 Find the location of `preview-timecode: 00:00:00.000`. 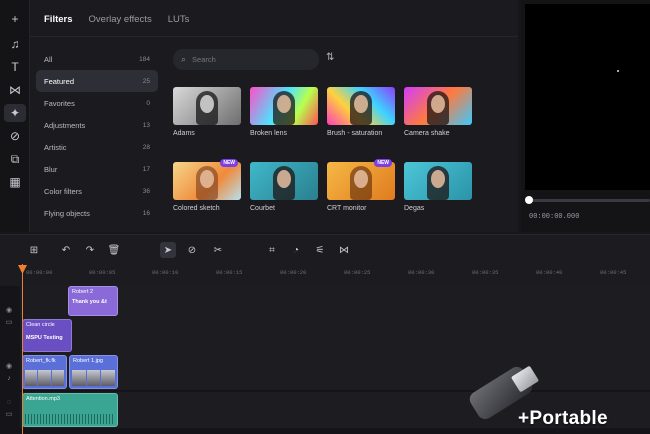

preview-timecode: 00:00:00.000 is located at coordinates (554, 217).